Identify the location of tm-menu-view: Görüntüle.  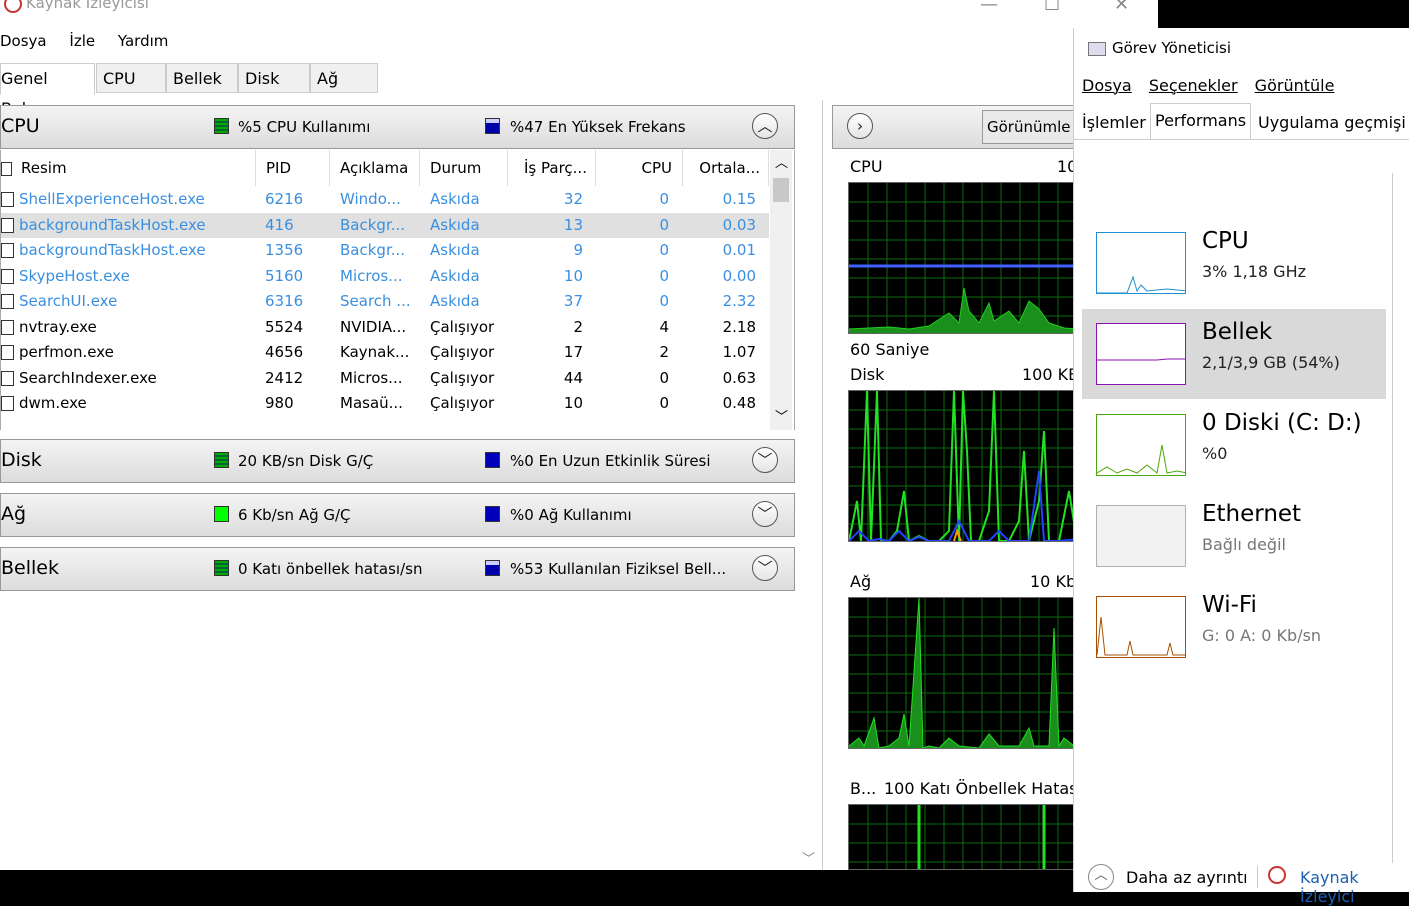
(1295, 85).